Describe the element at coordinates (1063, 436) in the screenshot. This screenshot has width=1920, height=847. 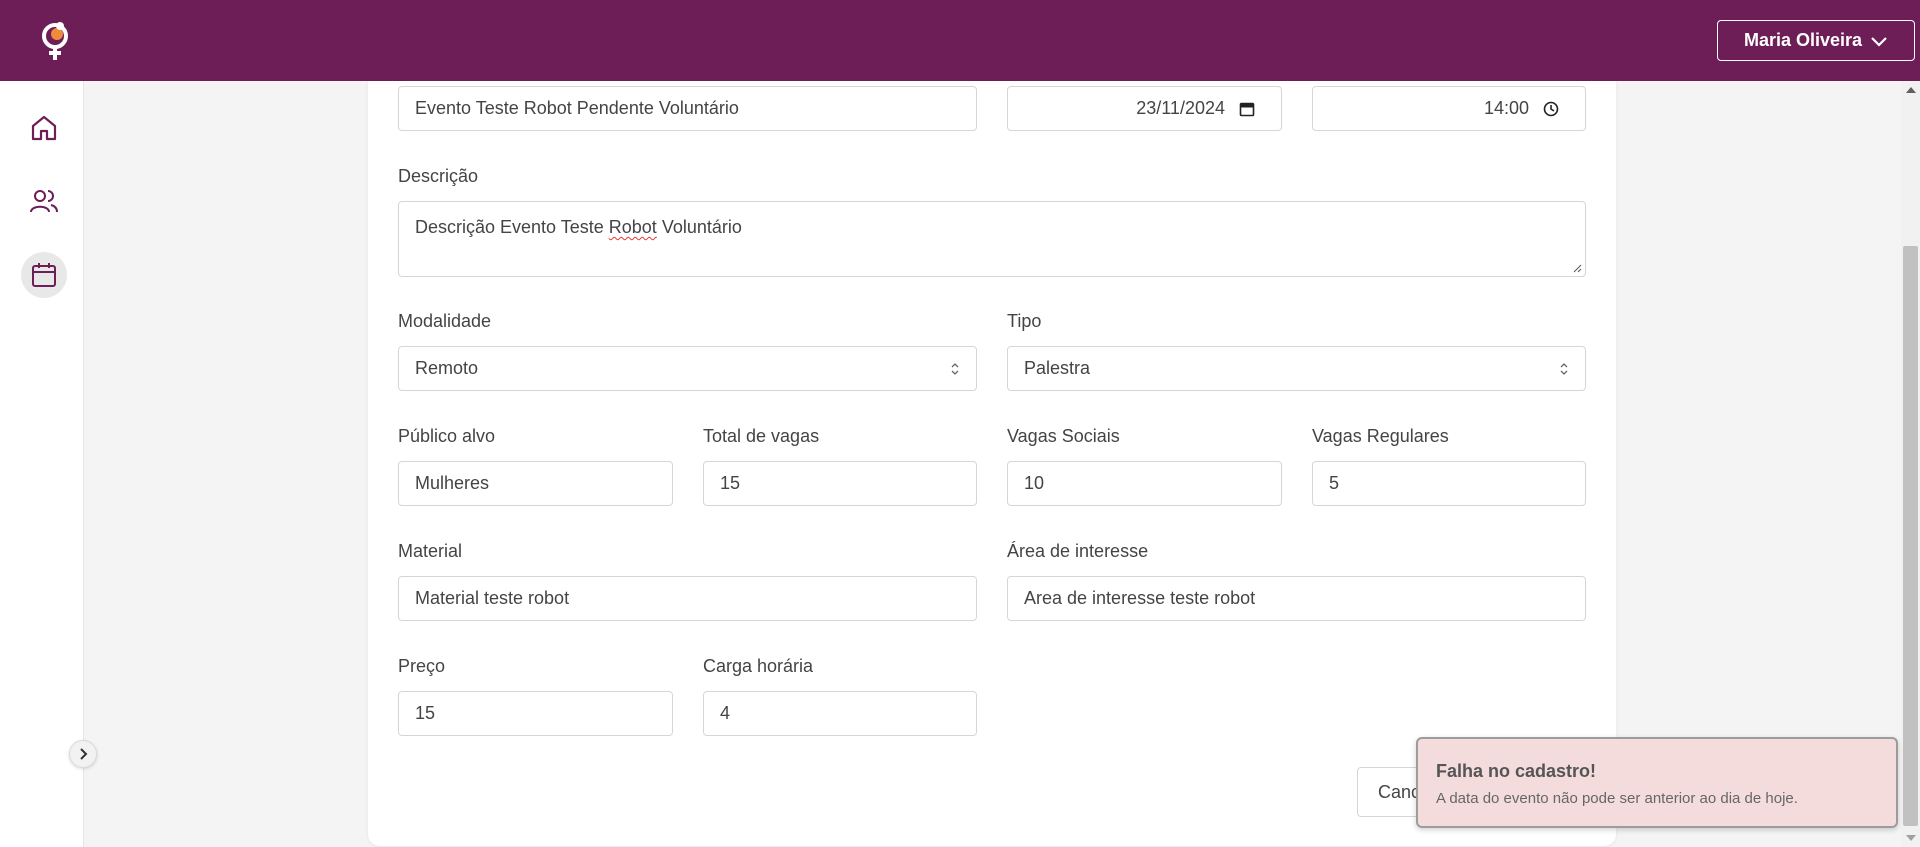
I see `social-slots-label: Vagas Sociais` at that location.